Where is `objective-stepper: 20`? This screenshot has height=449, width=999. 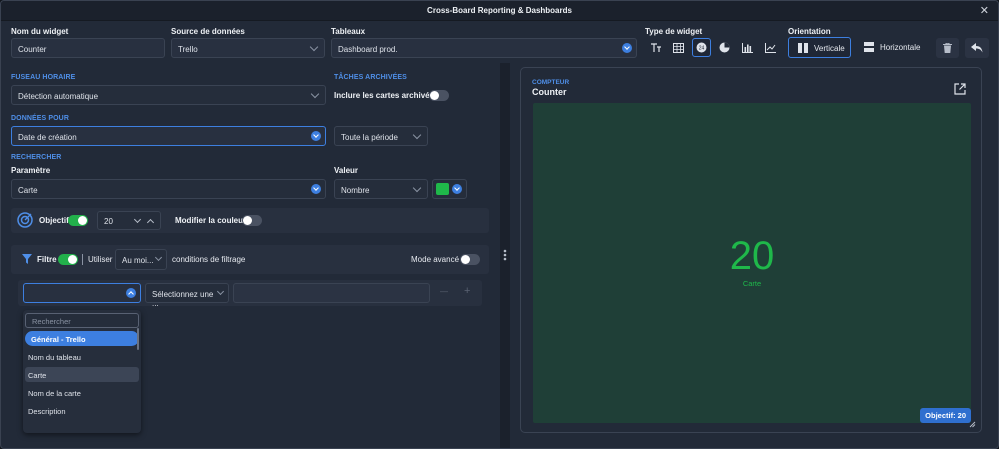 objective-stepper: 20 is located at coordinates (129, 220).